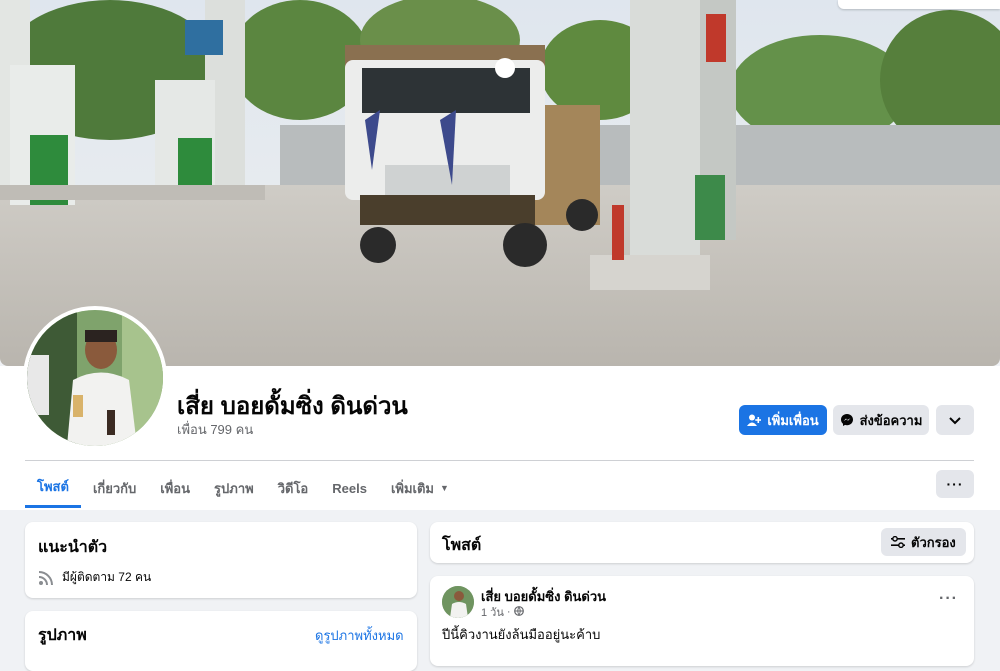 The image size is (1000, 671). Describe the element at coordinates (46, 578) in the screenshot. I see `rss-icon` at that location.